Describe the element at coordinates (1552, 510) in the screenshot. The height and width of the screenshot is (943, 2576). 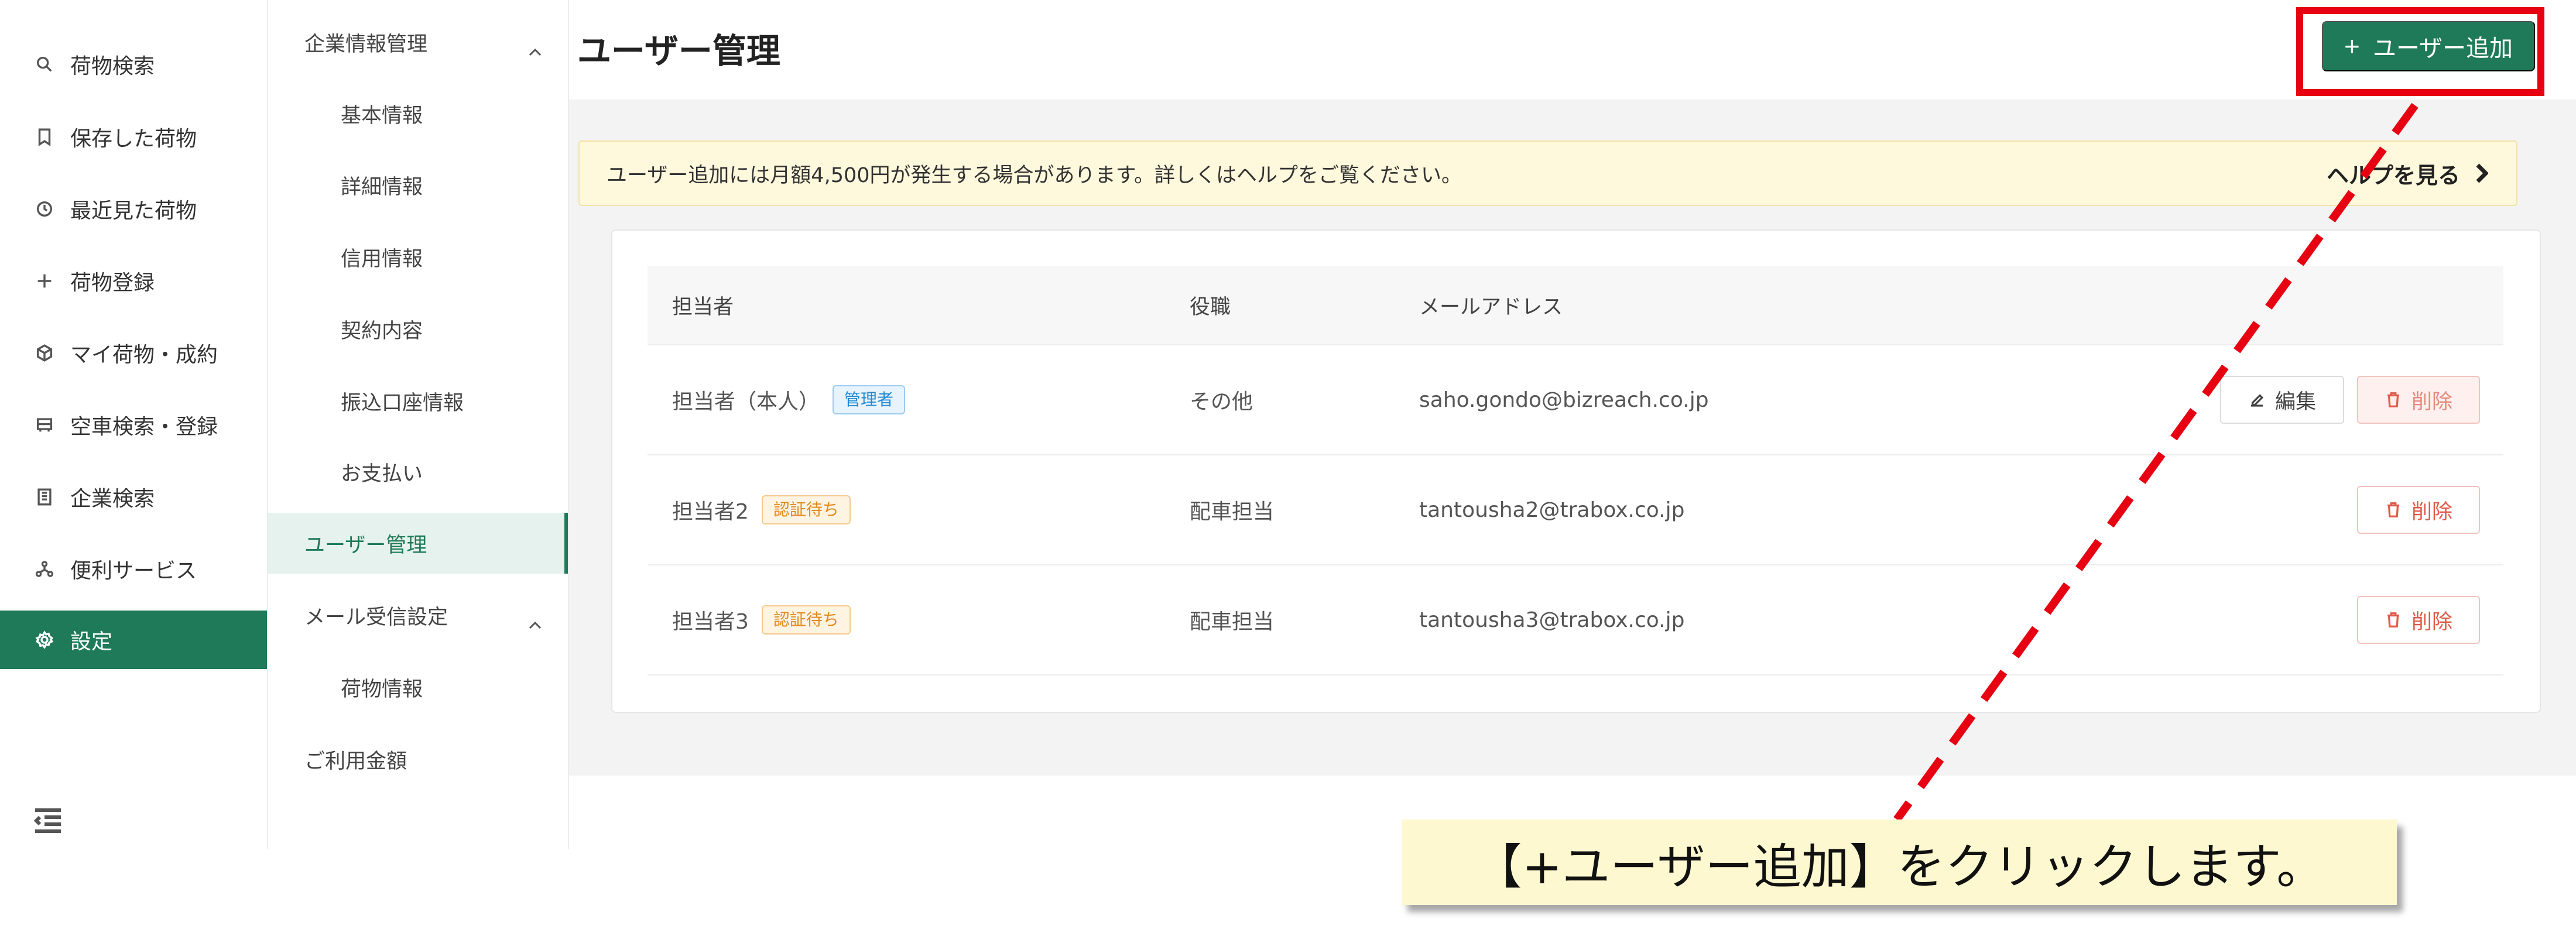
I see `user-email: tantousha2@trabox.co.jp` at that location.